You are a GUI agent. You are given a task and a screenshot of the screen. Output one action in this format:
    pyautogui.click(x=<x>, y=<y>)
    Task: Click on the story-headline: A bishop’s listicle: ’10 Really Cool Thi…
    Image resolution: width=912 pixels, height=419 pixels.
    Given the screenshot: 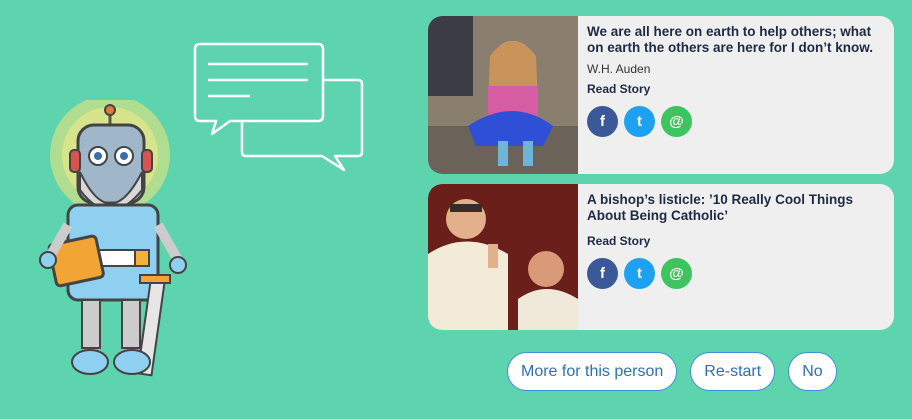 What is the action you would take?
    pyautogui.click(x=733, y=208)
    